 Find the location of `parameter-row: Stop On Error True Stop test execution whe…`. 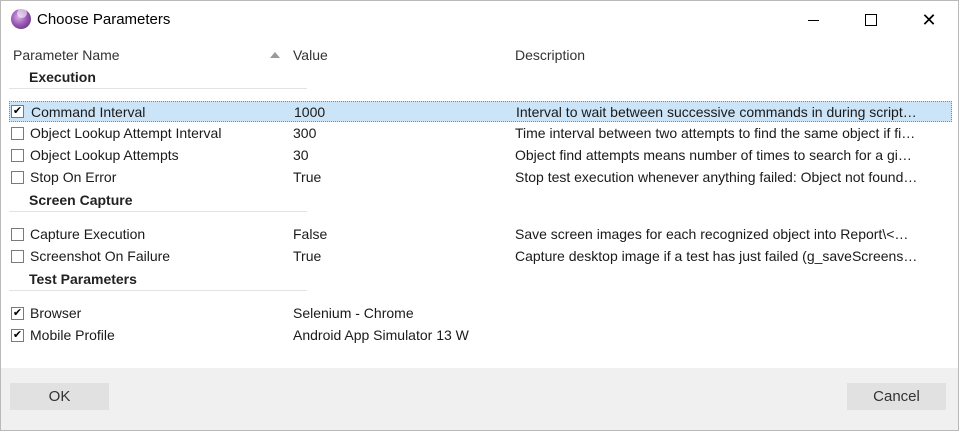

parameter-row: Stop On Error True Stop test execution whe… is located at coordinates (480, 177).